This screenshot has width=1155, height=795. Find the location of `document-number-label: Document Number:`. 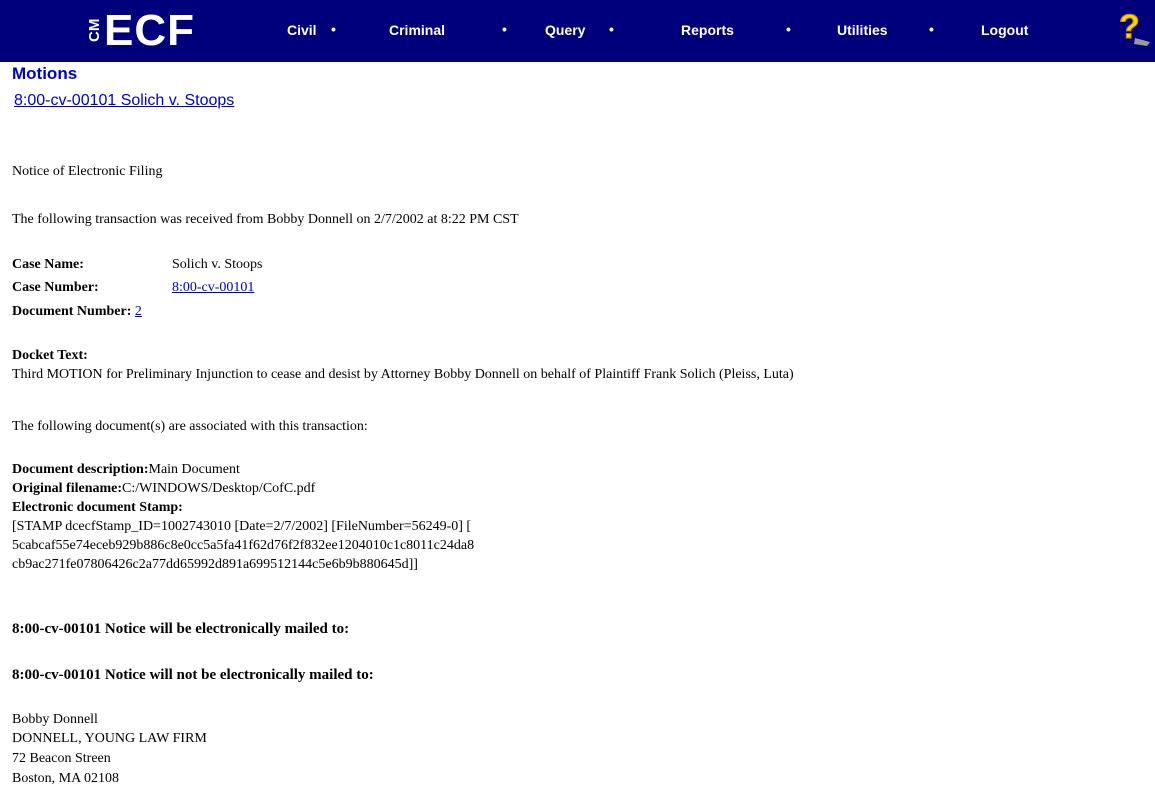

document-number-label: Document Number: is located at coordinates (72, 311).